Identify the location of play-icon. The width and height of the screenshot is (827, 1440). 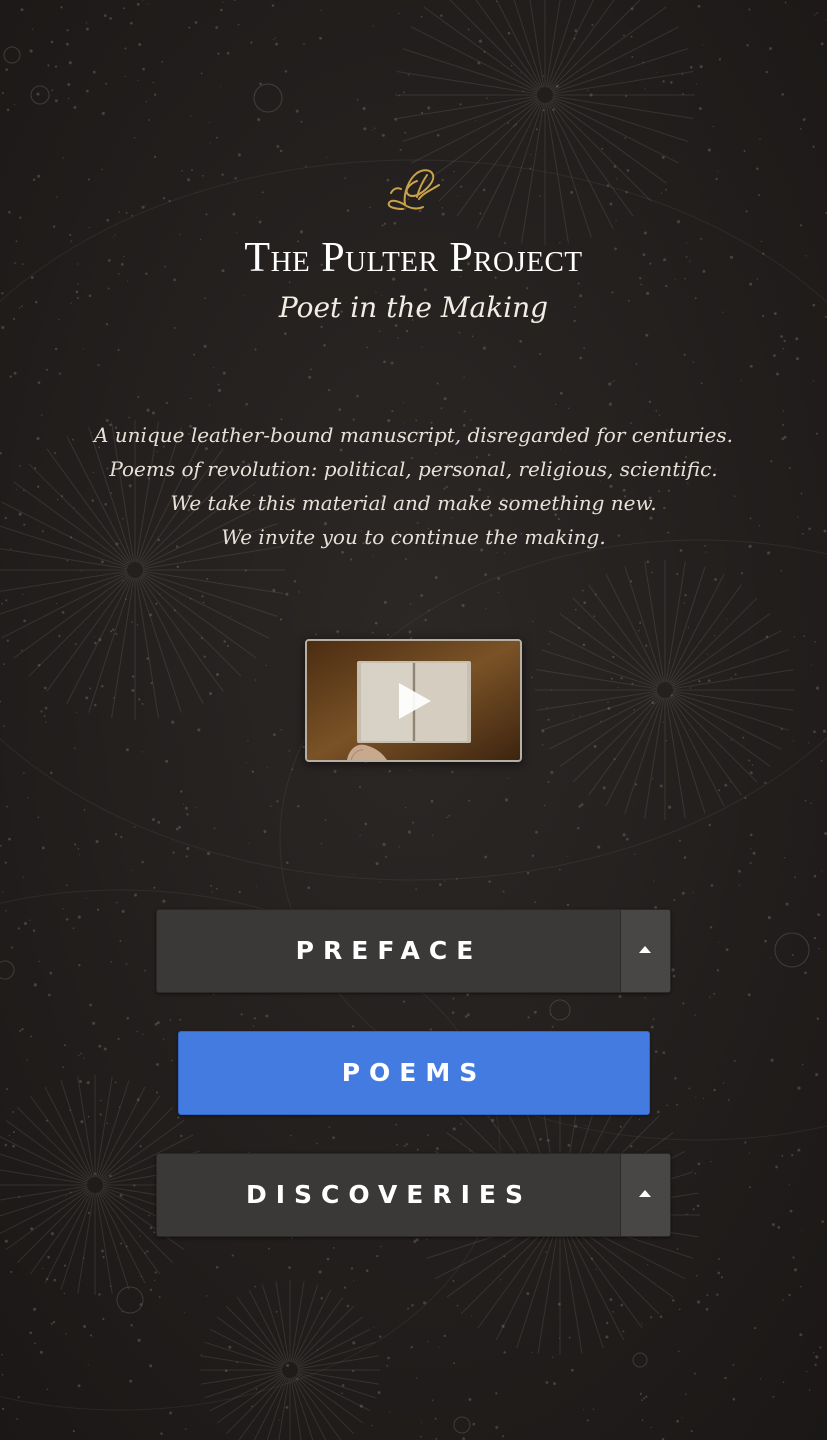
(415, 701).